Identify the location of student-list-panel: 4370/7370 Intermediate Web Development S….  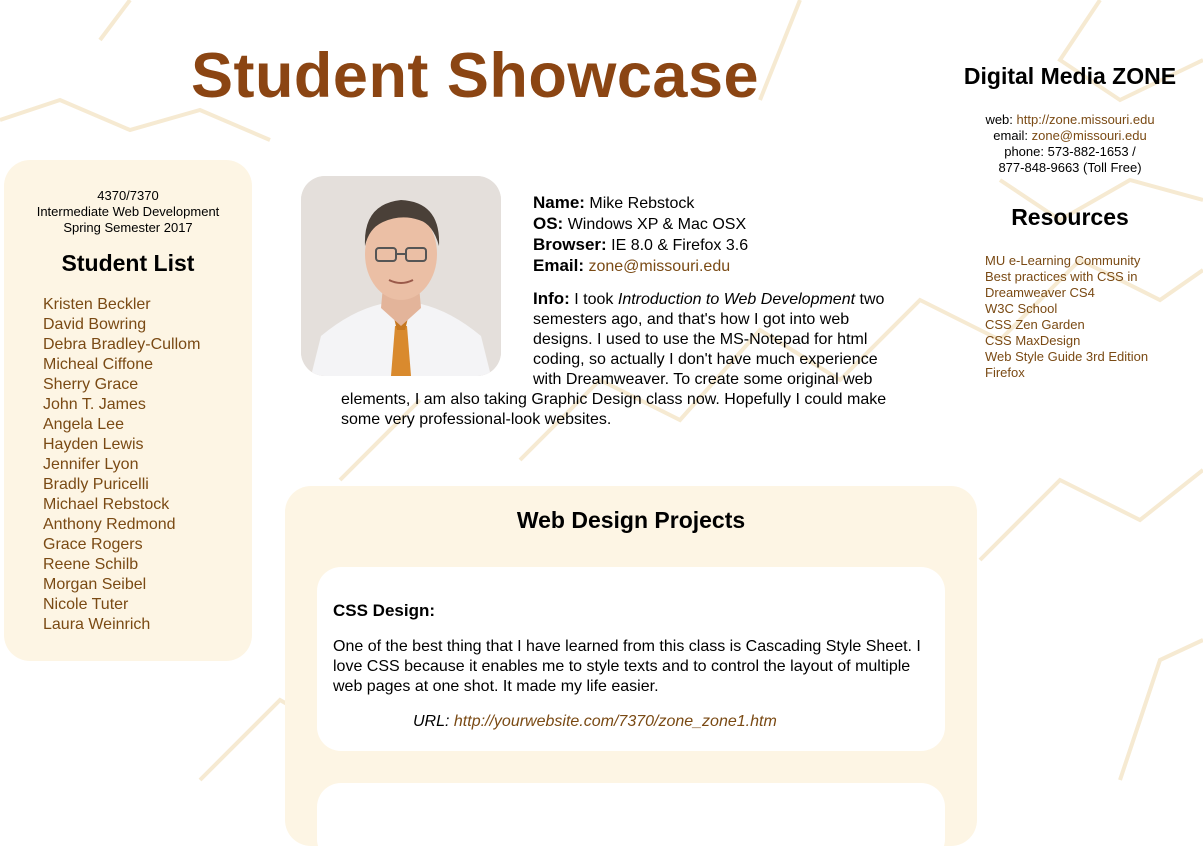
(128, 410).